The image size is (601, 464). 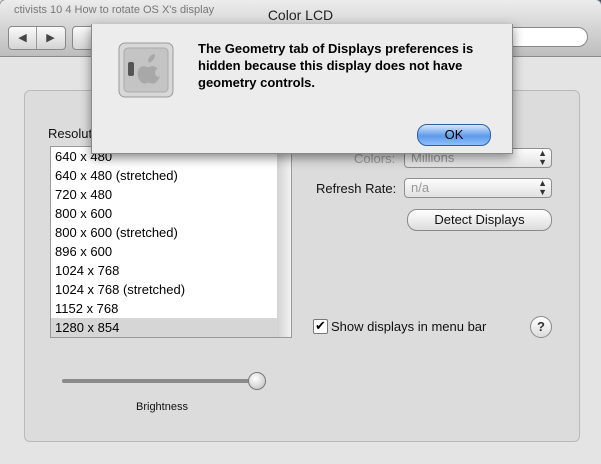 I want to click on refresh-rate-popup: n/a ▲ ▼, so click(x=478, y=188).